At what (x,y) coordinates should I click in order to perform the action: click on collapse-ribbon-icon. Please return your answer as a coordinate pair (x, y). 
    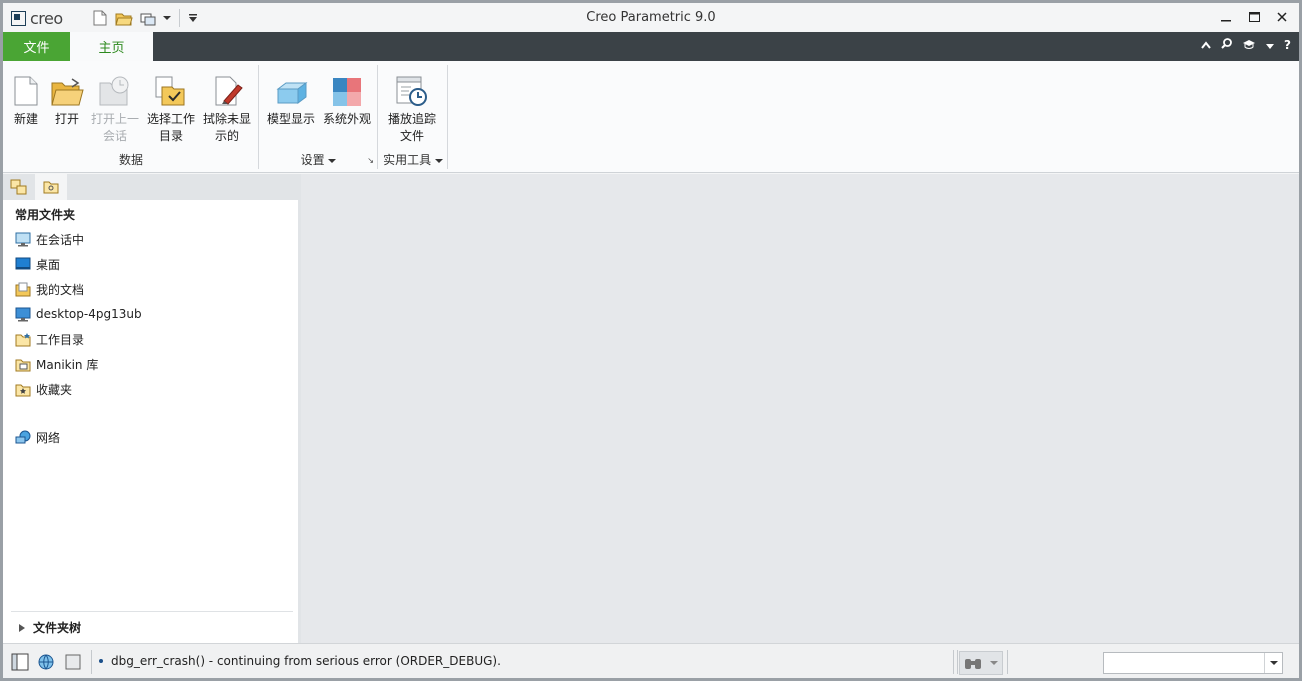
    Looking at the image, I should click on (1206, 45).